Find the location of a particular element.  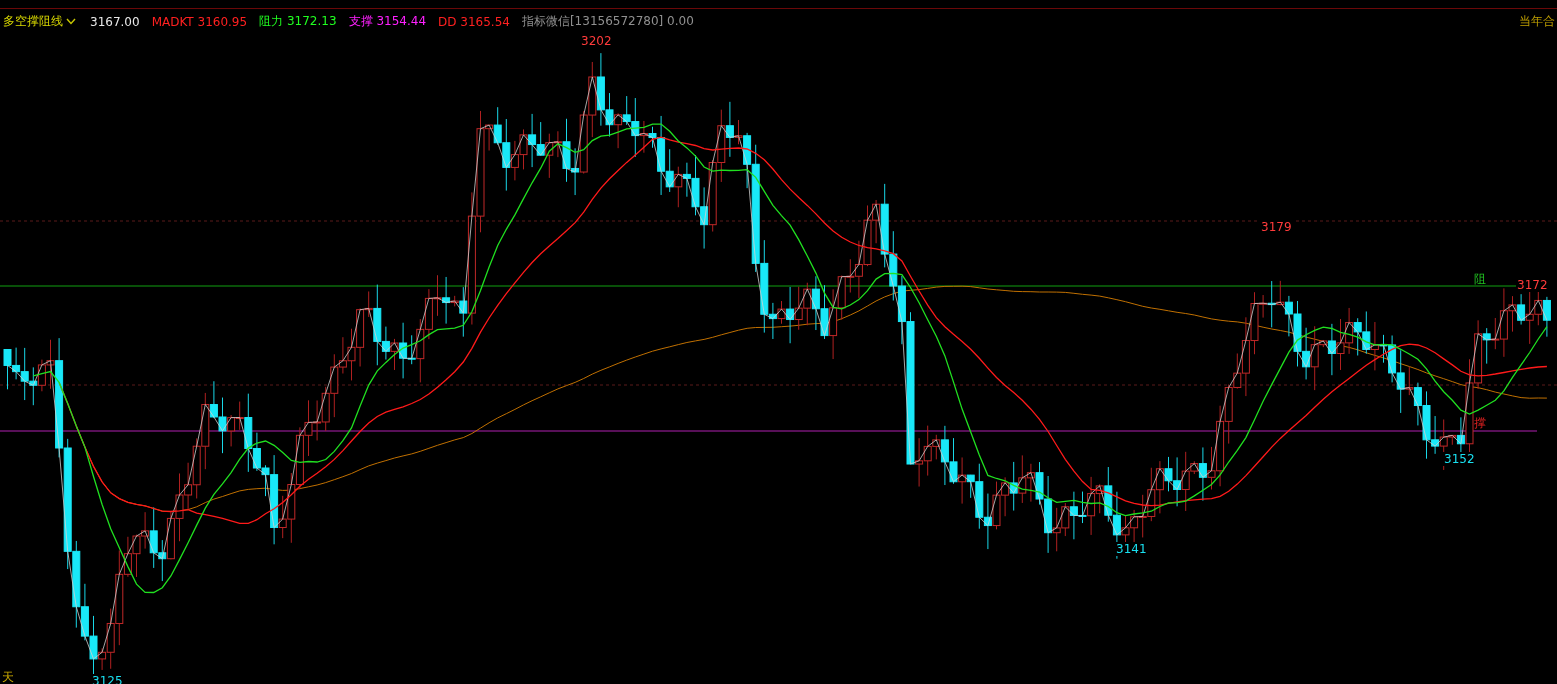

indicator-value: DD 3165.54 is located at coordinates (474, 21).